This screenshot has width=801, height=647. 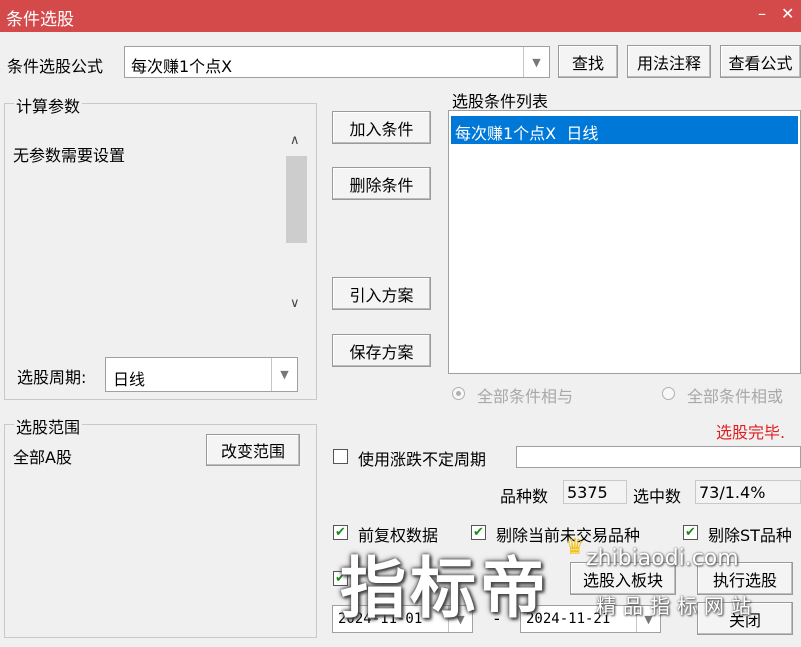 I want to click on find-button: 查找, so click(x=588, y=61).